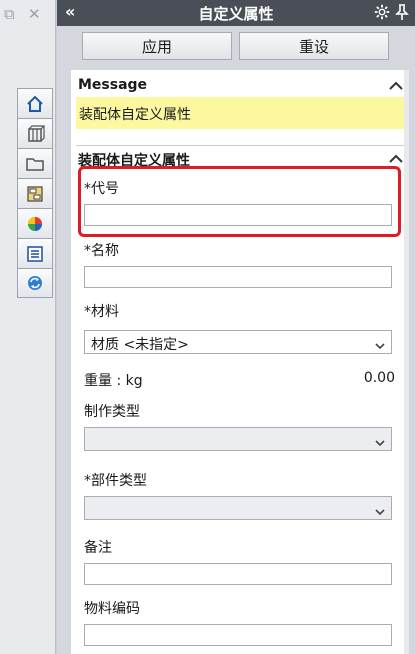 The height and width of the screenshot is (654, 415). I want to click on structure-icon, so click(35, 193).